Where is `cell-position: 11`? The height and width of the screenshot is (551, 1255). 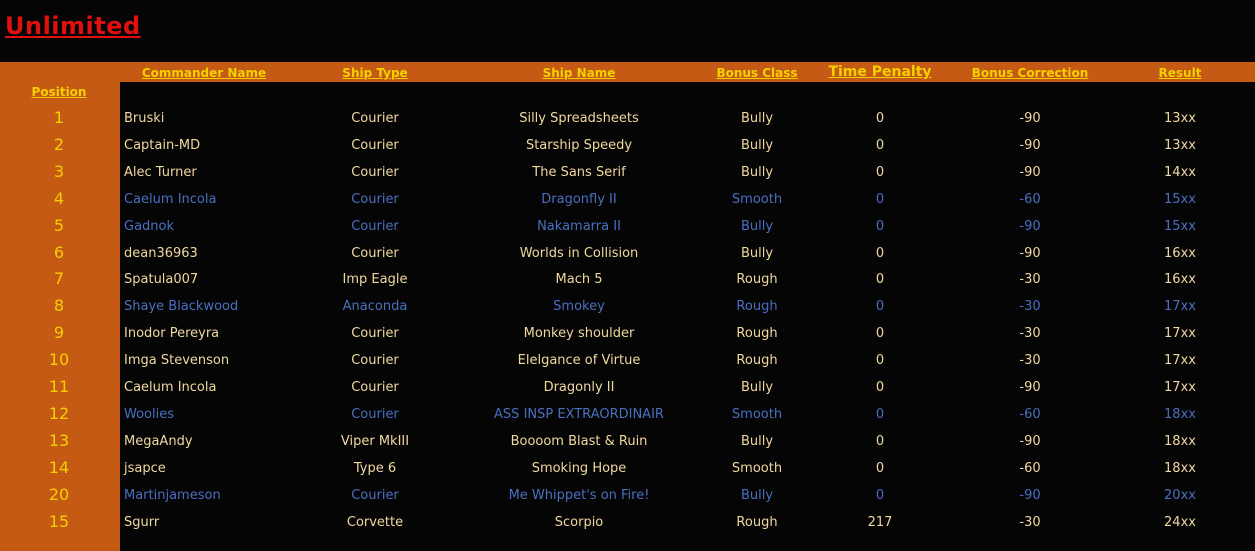
cell-position: 11 is located at coordinates (59, 386).